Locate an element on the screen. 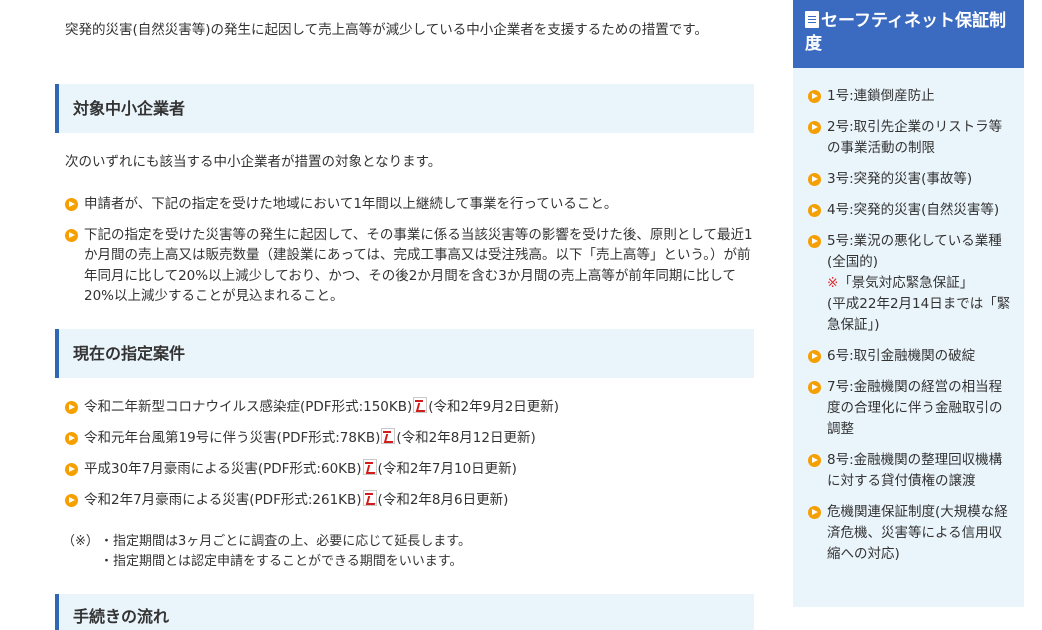  section-heading-target: 対象中小企業者 is located at coordinates (404, 108).